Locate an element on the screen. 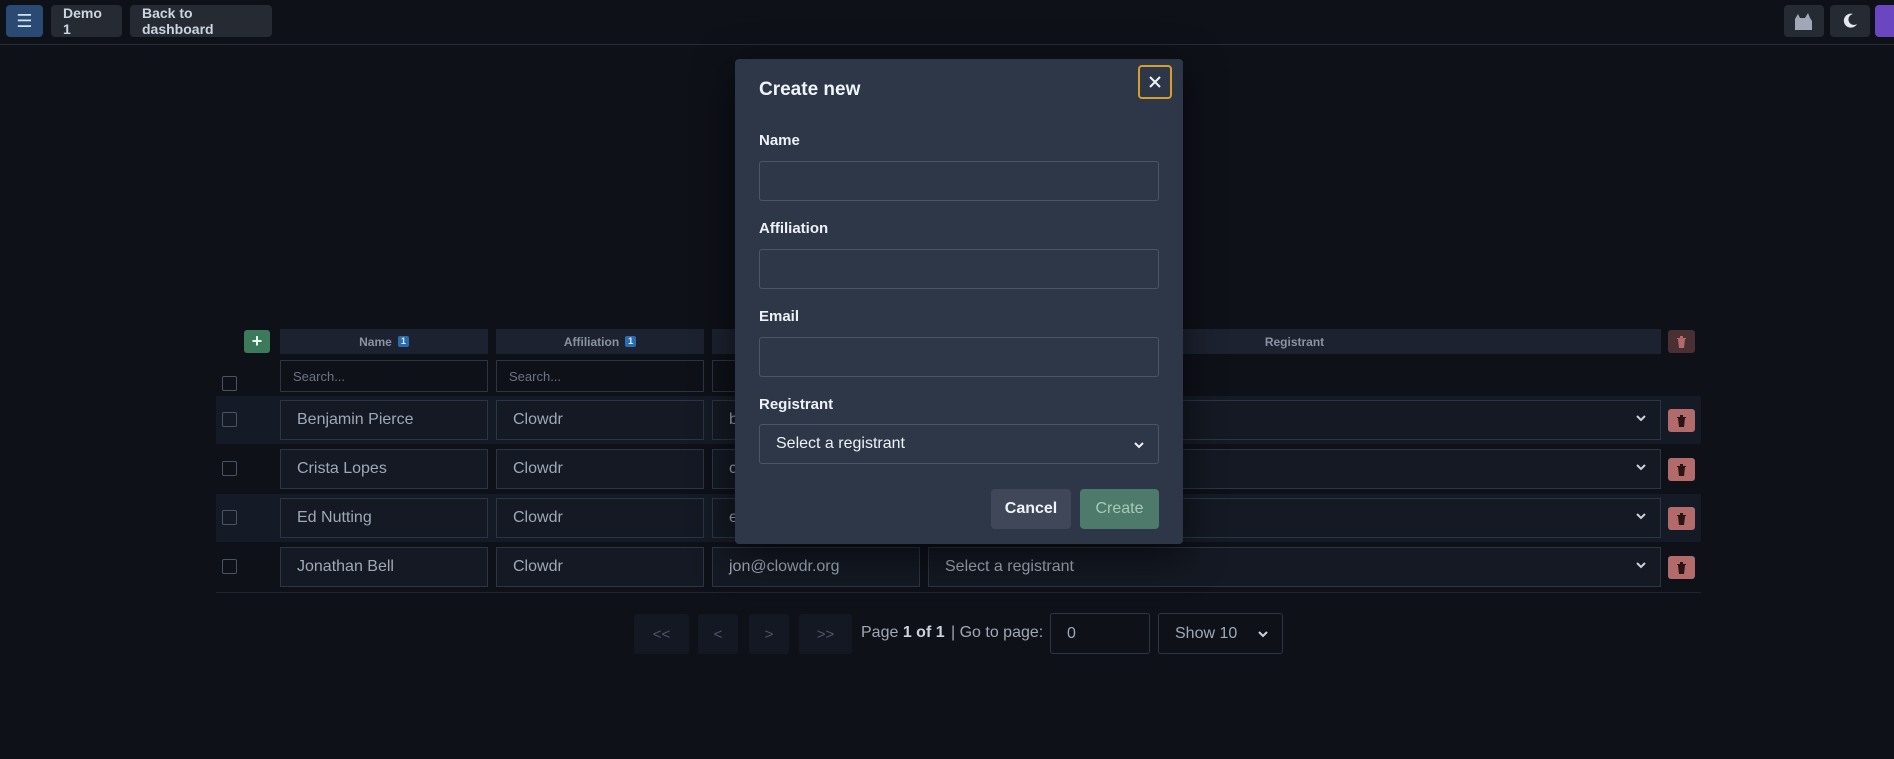  dark-mode-toggle is located at coordinates (1850, 21).